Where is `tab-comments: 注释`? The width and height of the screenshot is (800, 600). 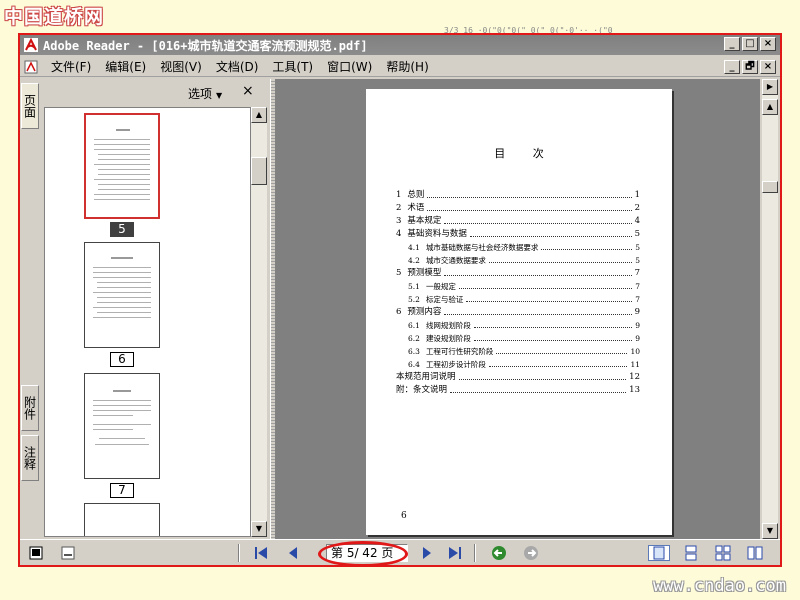
tab-comments: 注释 is located at coordinates (30, 458).